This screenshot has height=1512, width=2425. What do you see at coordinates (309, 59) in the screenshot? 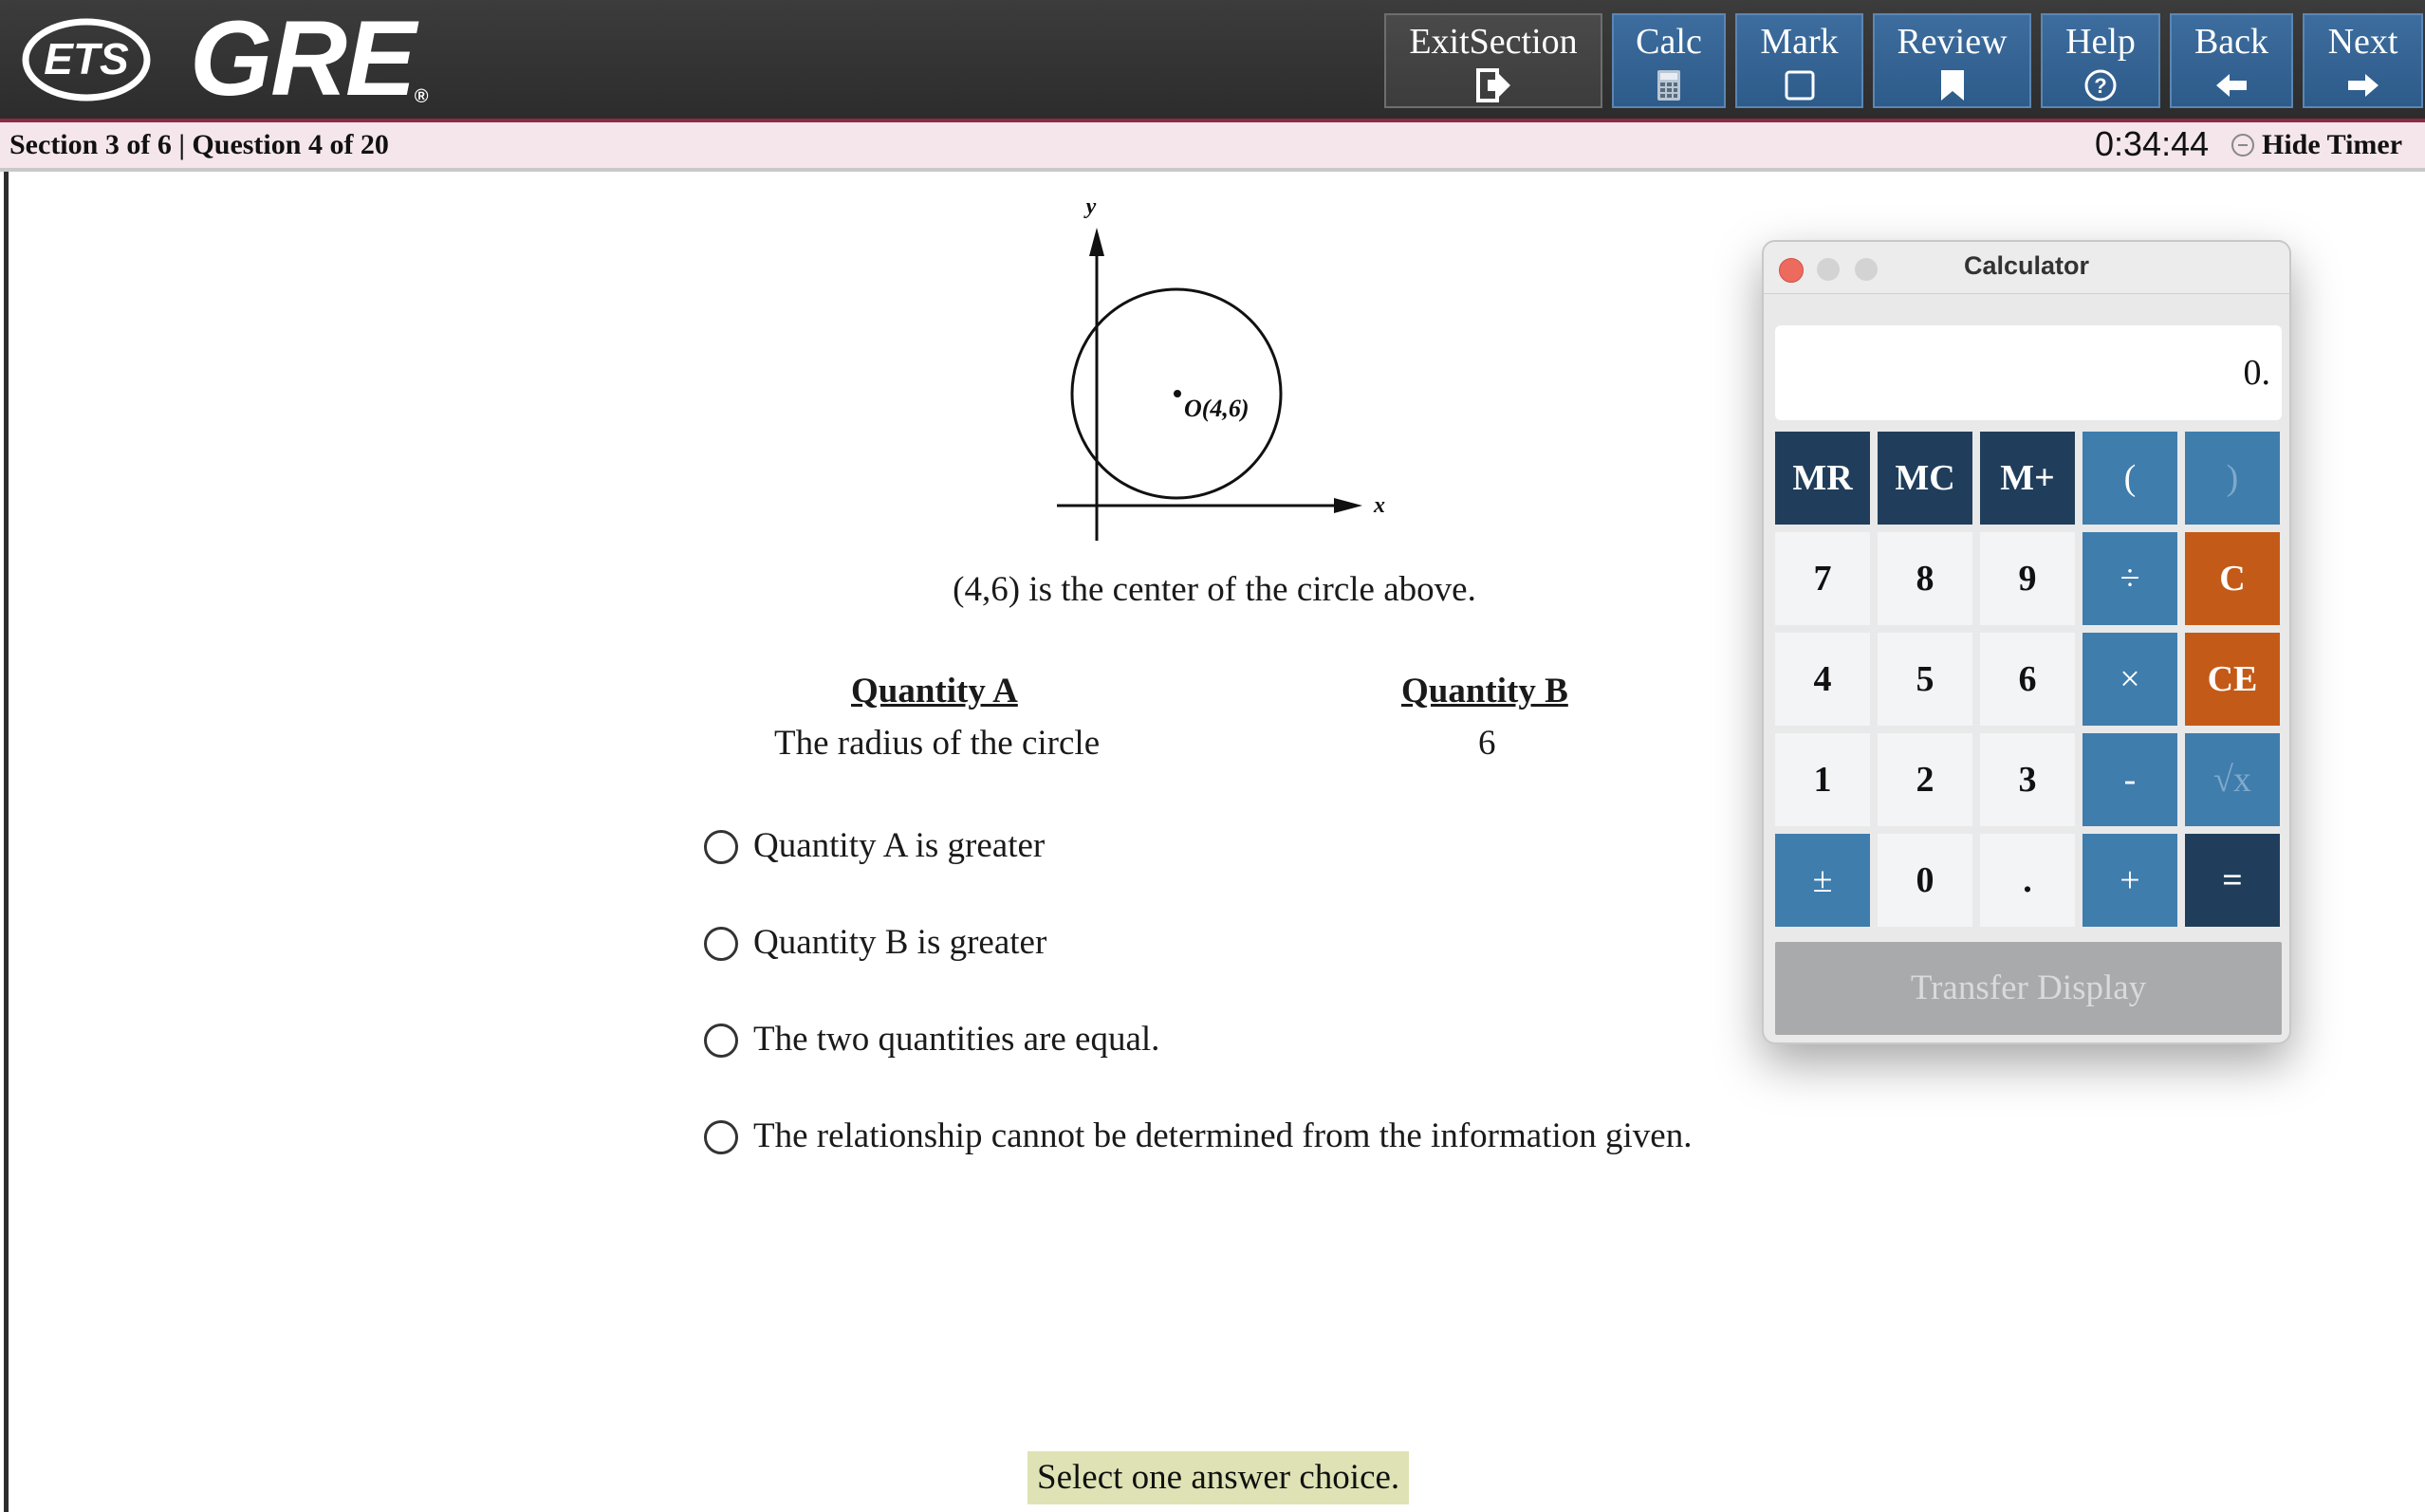
I see `gre-logo: GRE®` at bounding box center [309, 59].